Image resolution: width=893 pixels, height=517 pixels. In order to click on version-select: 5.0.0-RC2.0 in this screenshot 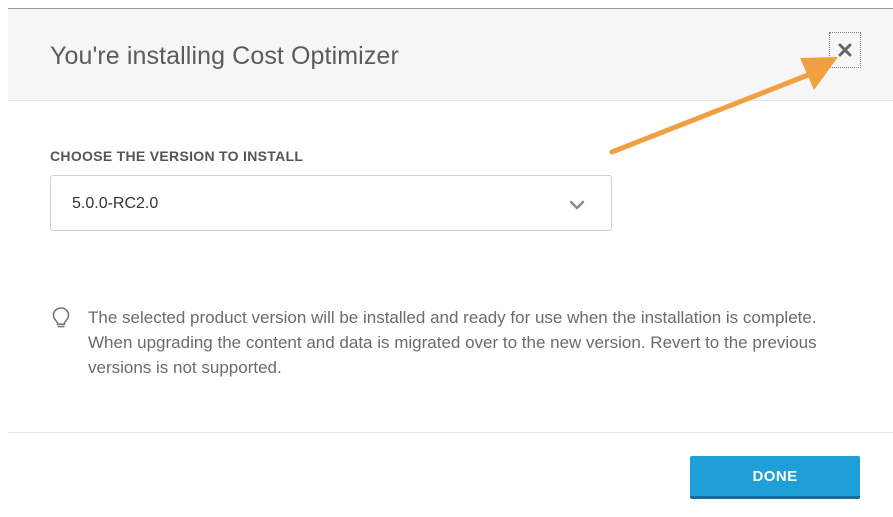, I will do `click(331, 203)`.